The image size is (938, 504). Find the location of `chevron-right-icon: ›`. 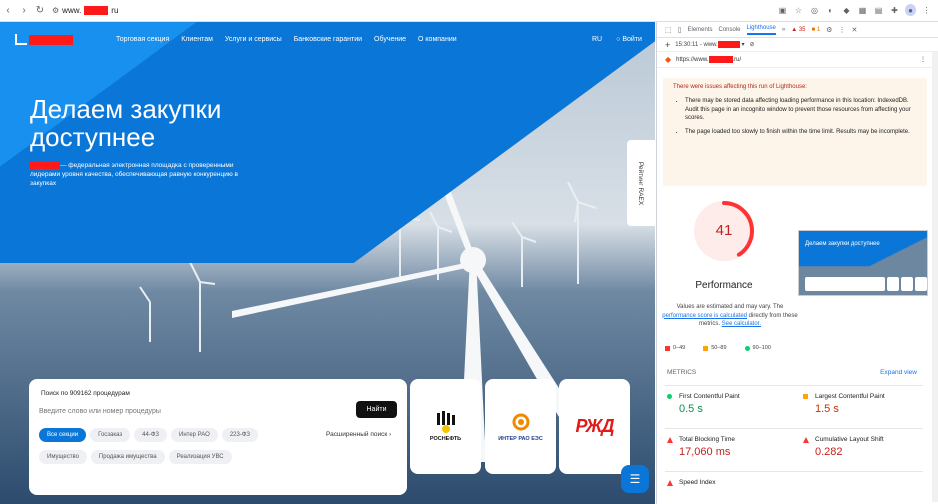

chevron-right-icon: › is located at coordinates (390, 434).